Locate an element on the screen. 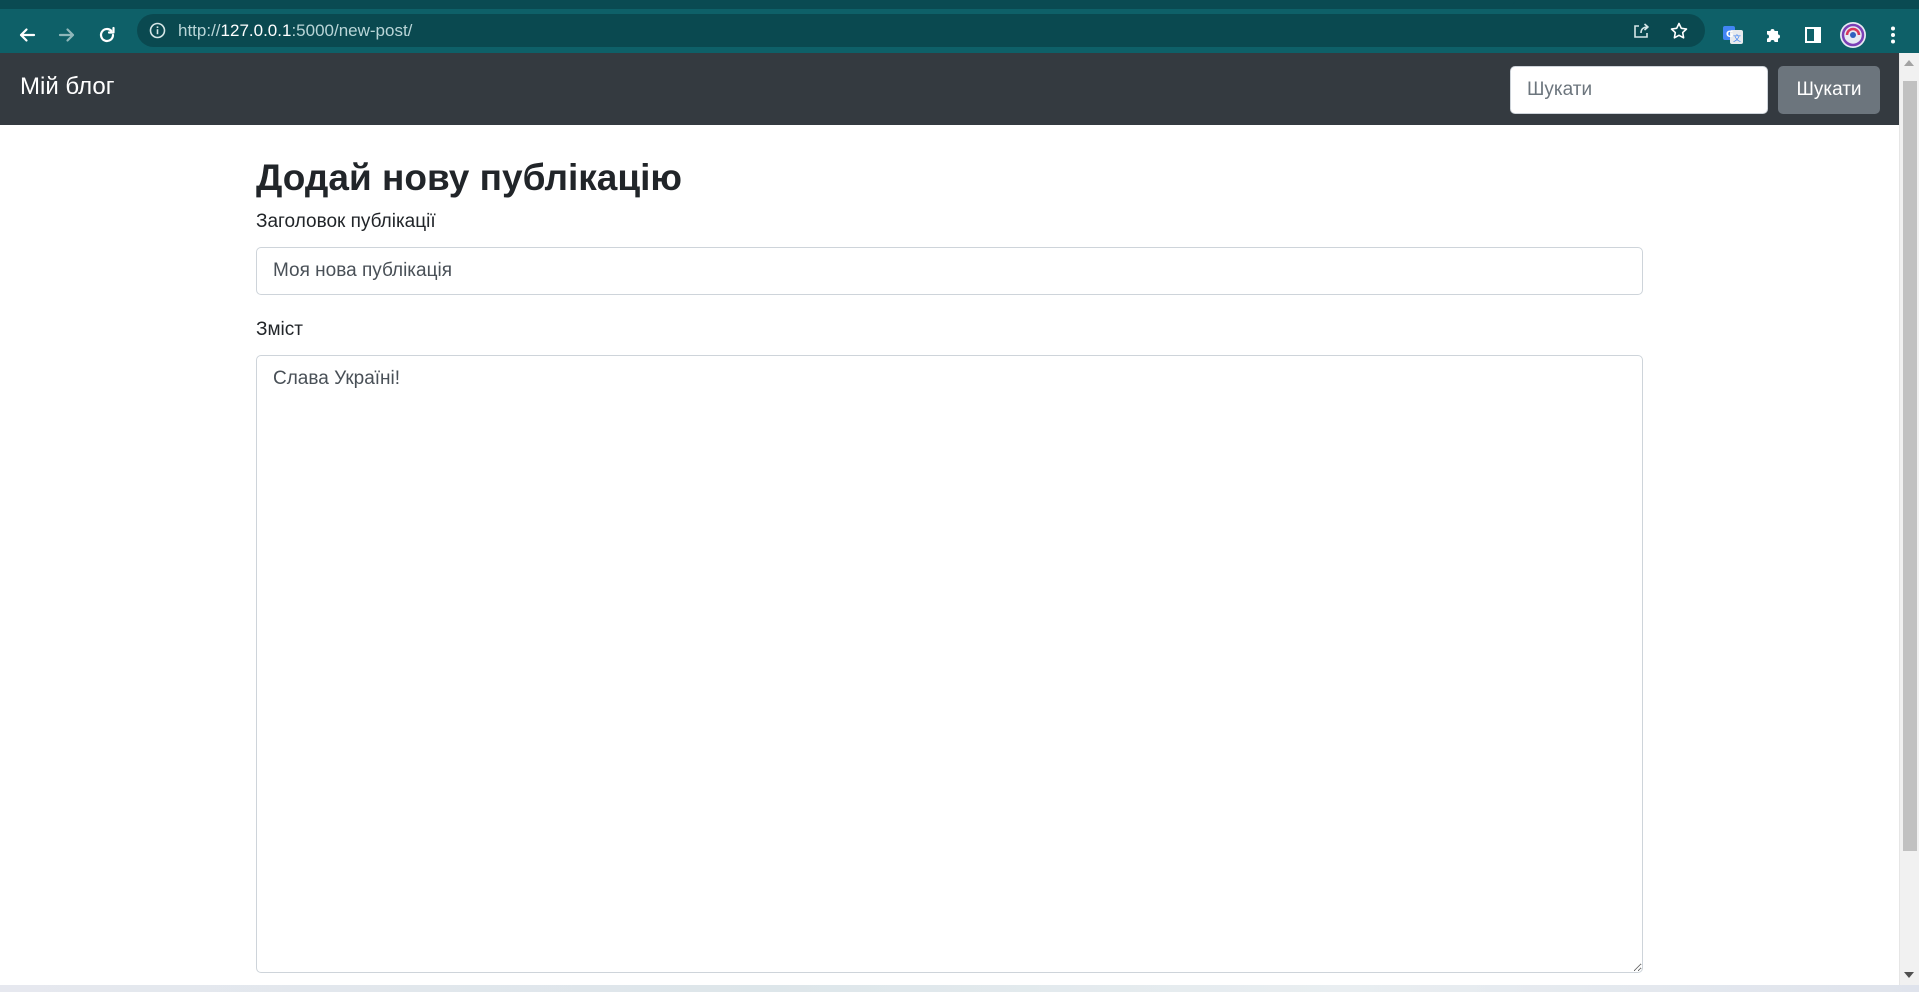  tab-strip is located at coordinates (959, 4).